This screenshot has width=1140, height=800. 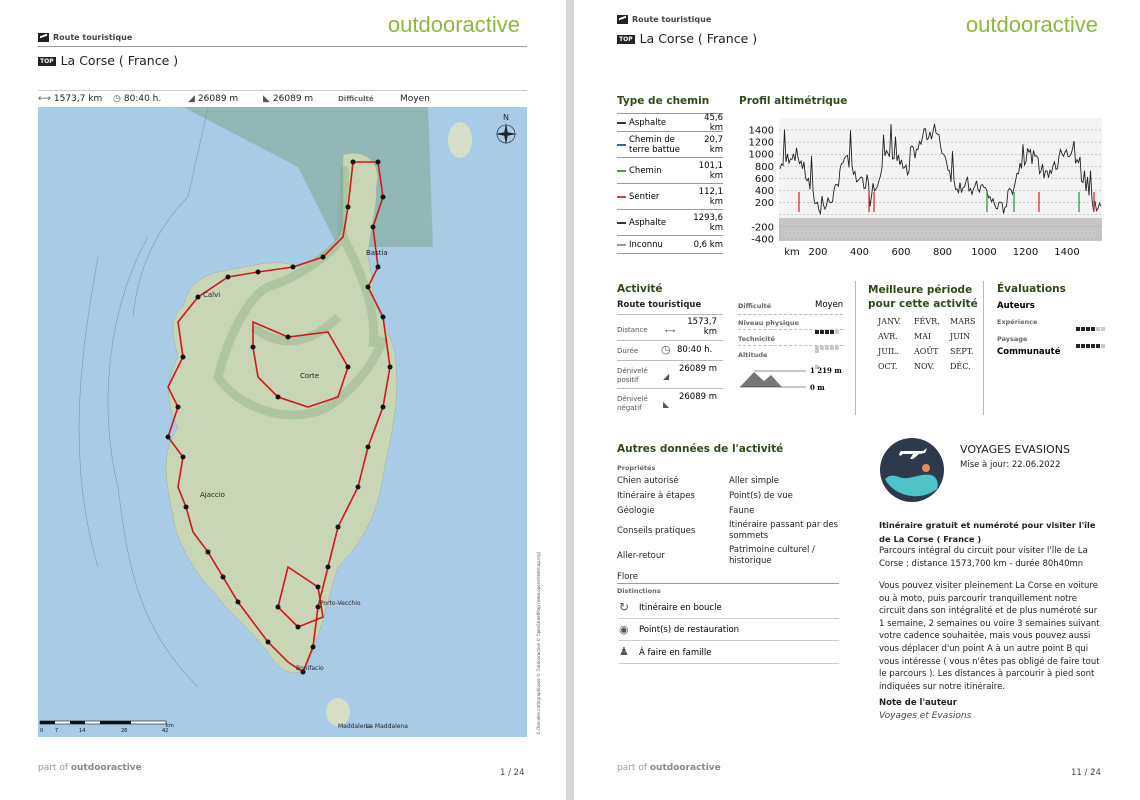 I want to click on y-tick-label: 1200, so click(x=761, y=143).